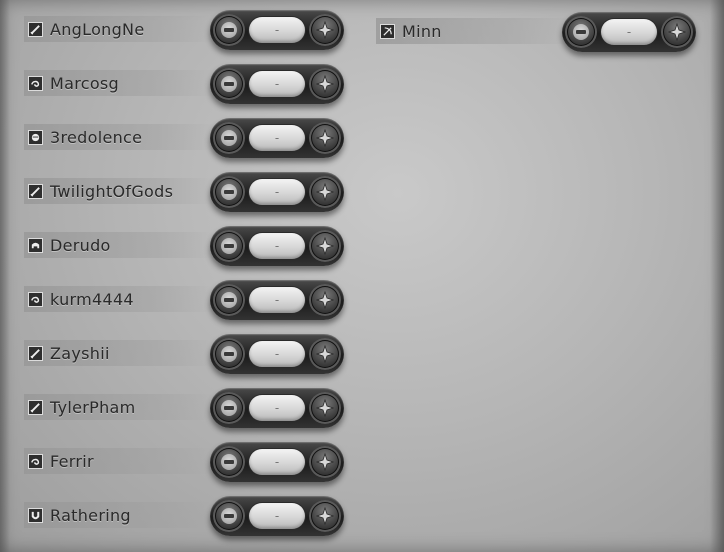 Image resolution: width=724 pixels, height=552 pixels. Describe the element at coordinates (184, 246) in the screenshot. I see `player-row: Derudo -` at that location.